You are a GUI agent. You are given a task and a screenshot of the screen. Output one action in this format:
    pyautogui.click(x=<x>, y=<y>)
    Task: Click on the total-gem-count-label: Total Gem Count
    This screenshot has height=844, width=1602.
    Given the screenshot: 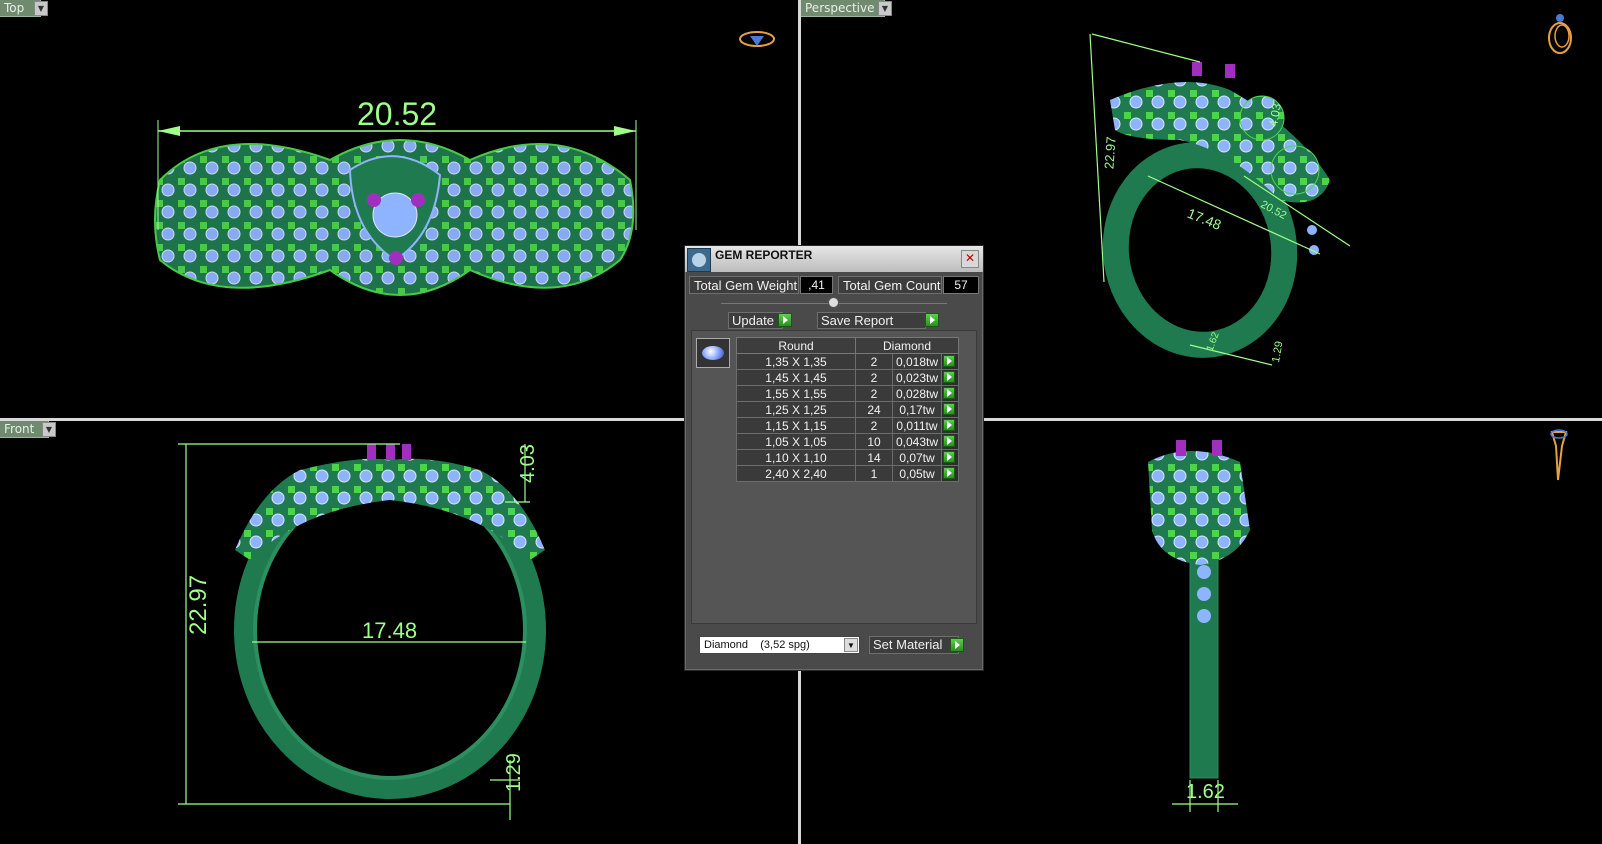 What is the action you would take?
    pyautogui.click(x=890, y=285)
    